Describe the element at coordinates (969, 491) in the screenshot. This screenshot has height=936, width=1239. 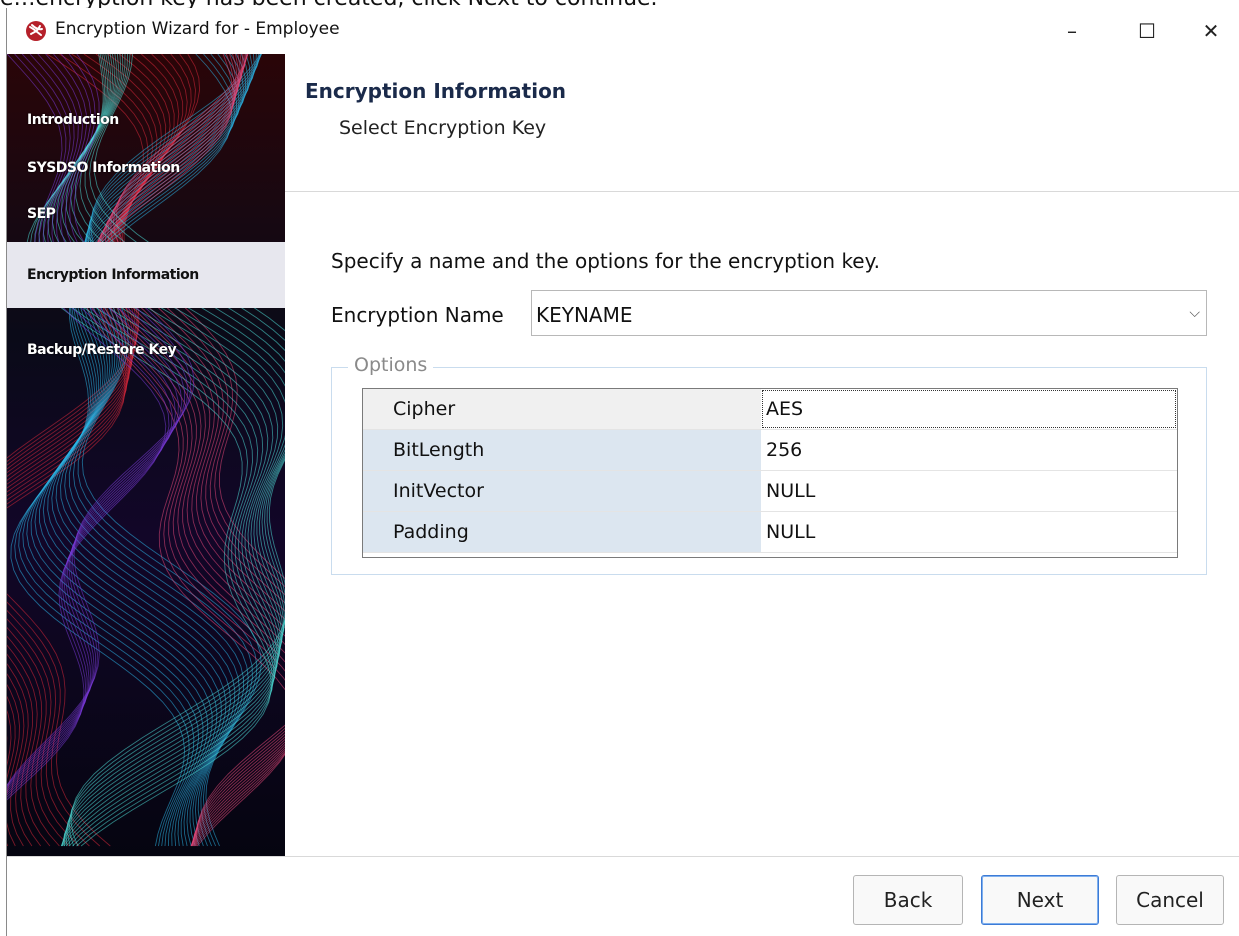
I see `option-value-initvector: NULL` at that location.